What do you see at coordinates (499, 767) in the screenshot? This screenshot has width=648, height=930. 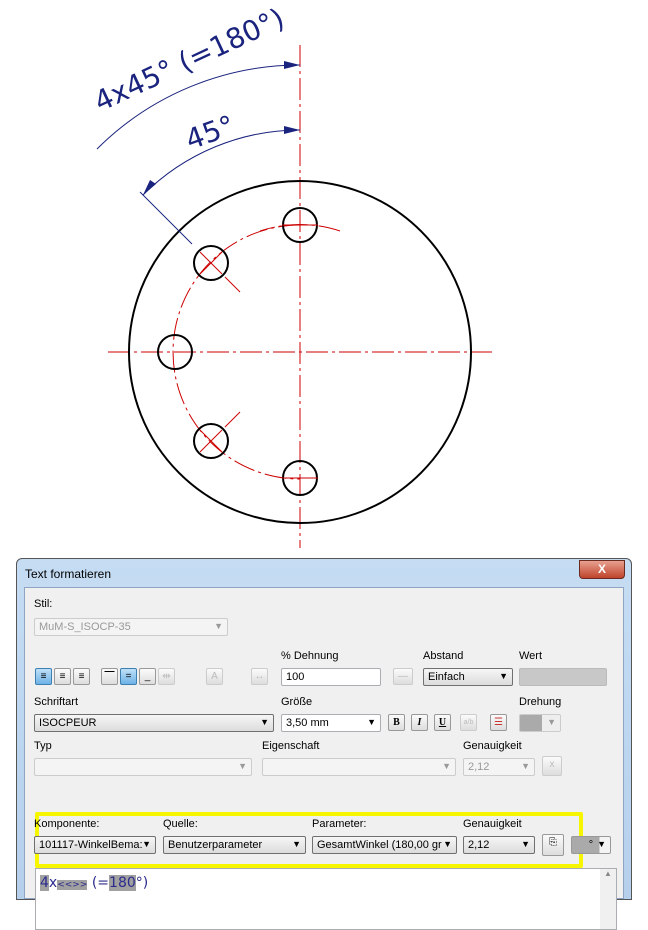 I see `genauigkeit-select: 2,12 ▼` at bounding box center [499, 767].